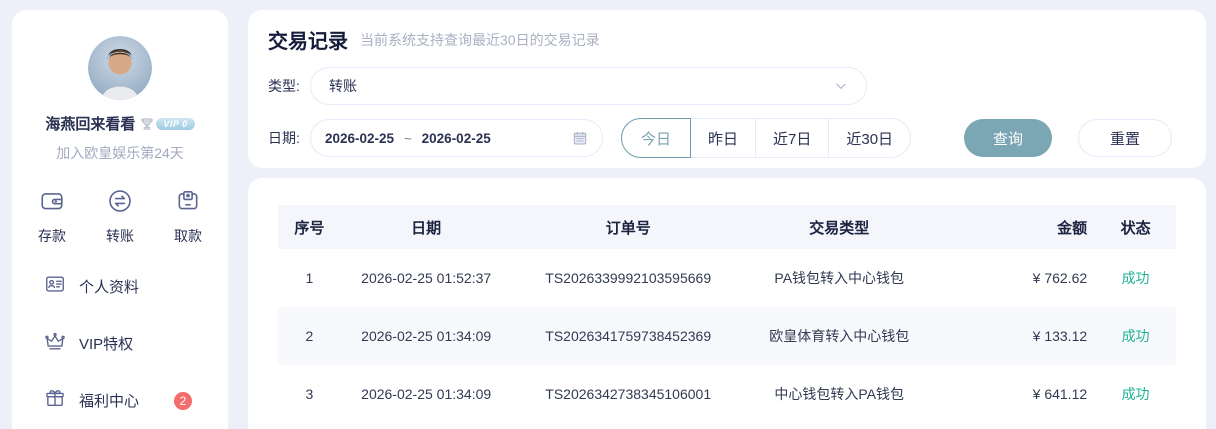 This screenshot has height=429, width=1216. What do you see at coordinates (628, 278) in the screenshot?
I see `cell-order-no: TS2026339992103595669` at bounding box center [628, 278].